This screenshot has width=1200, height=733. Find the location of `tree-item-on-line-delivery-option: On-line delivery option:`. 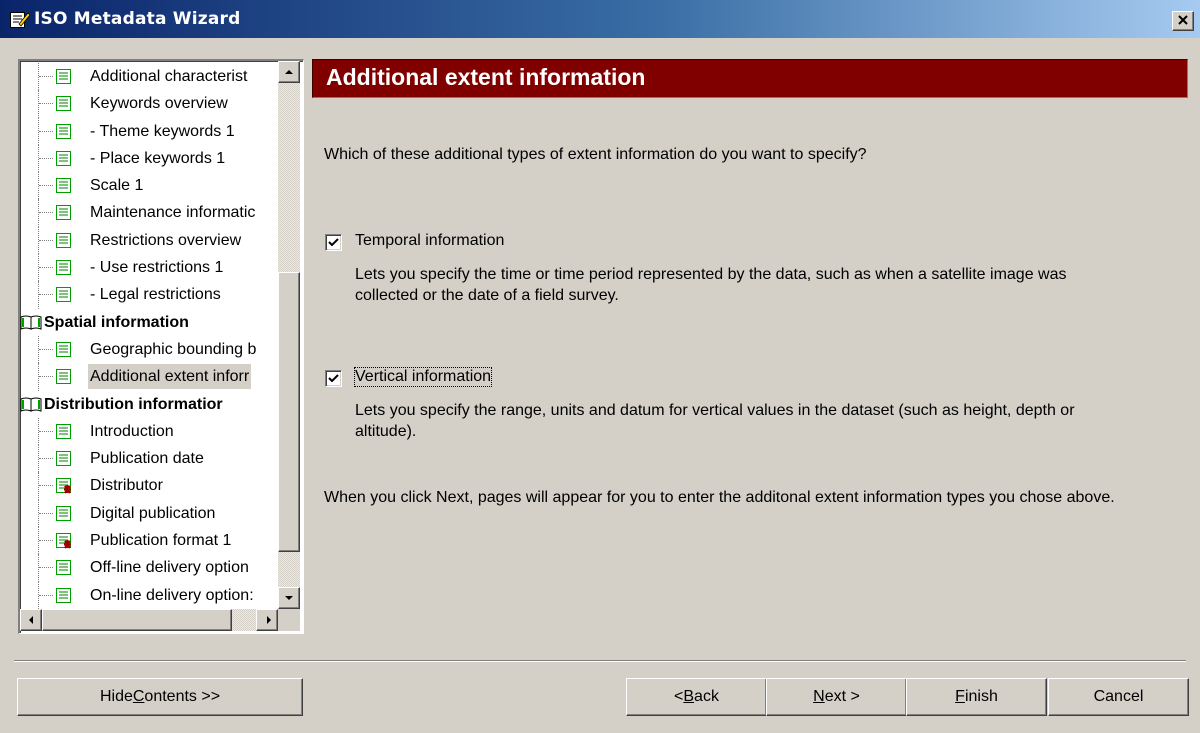

tree-item-on-line-delivery-option: On-line delivery option: is located at coordinates (148, 595).